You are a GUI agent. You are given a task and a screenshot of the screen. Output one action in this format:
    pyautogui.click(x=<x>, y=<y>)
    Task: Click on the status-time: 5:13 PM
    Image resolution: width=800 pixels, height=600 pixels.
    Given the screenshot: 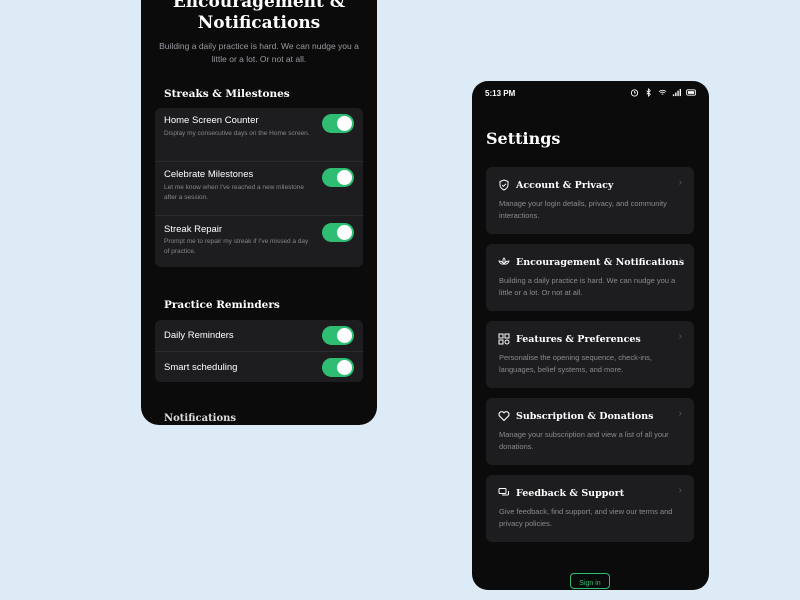 What is the action you would take?
    pyautogui.click(x=500, y=93)
    